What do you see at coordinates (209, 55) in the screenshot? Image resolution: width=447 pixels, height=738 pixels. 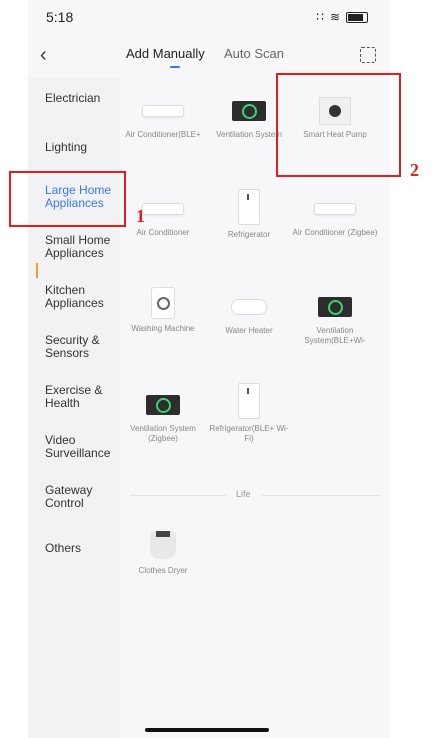 I see `top-nav: ‹ Add Manually Auto Scan` at bounding box center [209, 55].